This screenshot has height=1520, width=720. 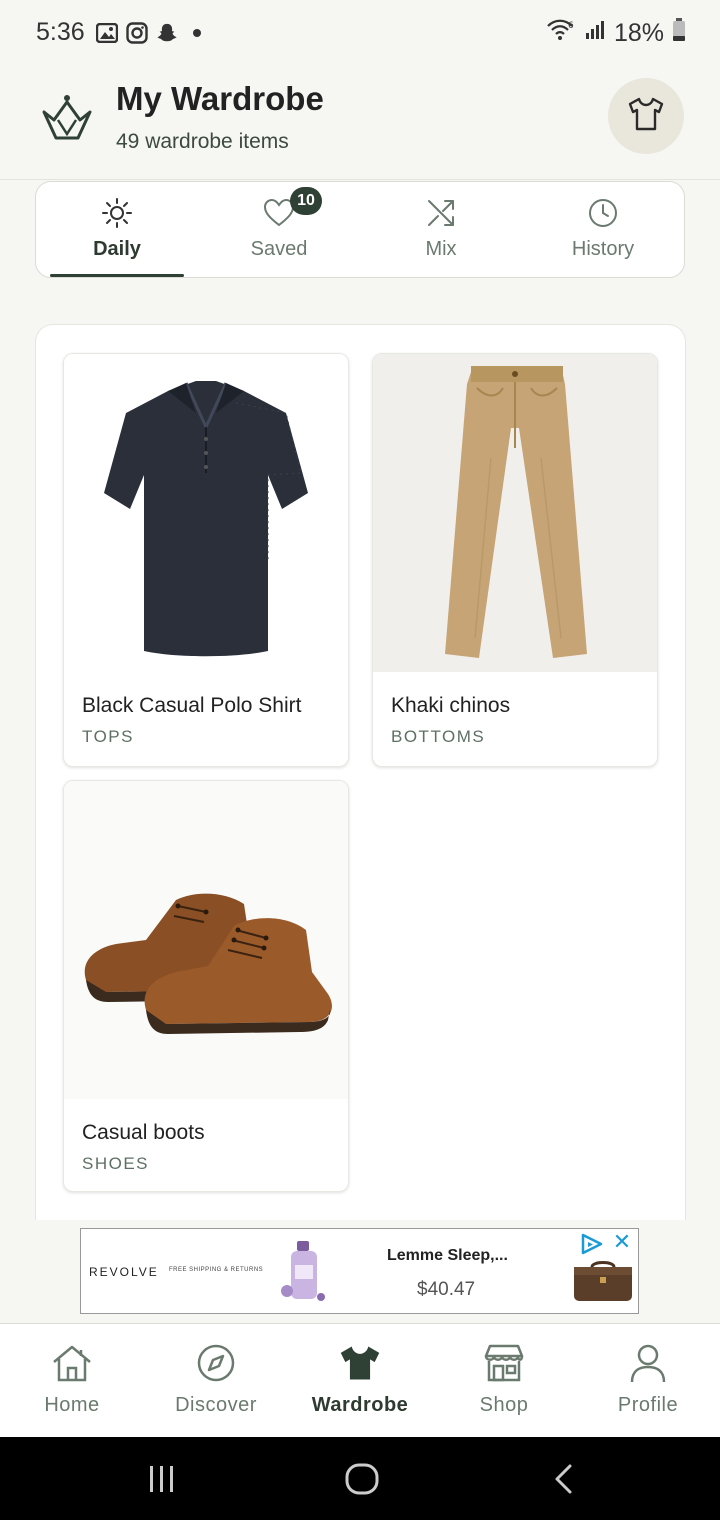 I want to click on chinos-image, so click(x=515, y=513).